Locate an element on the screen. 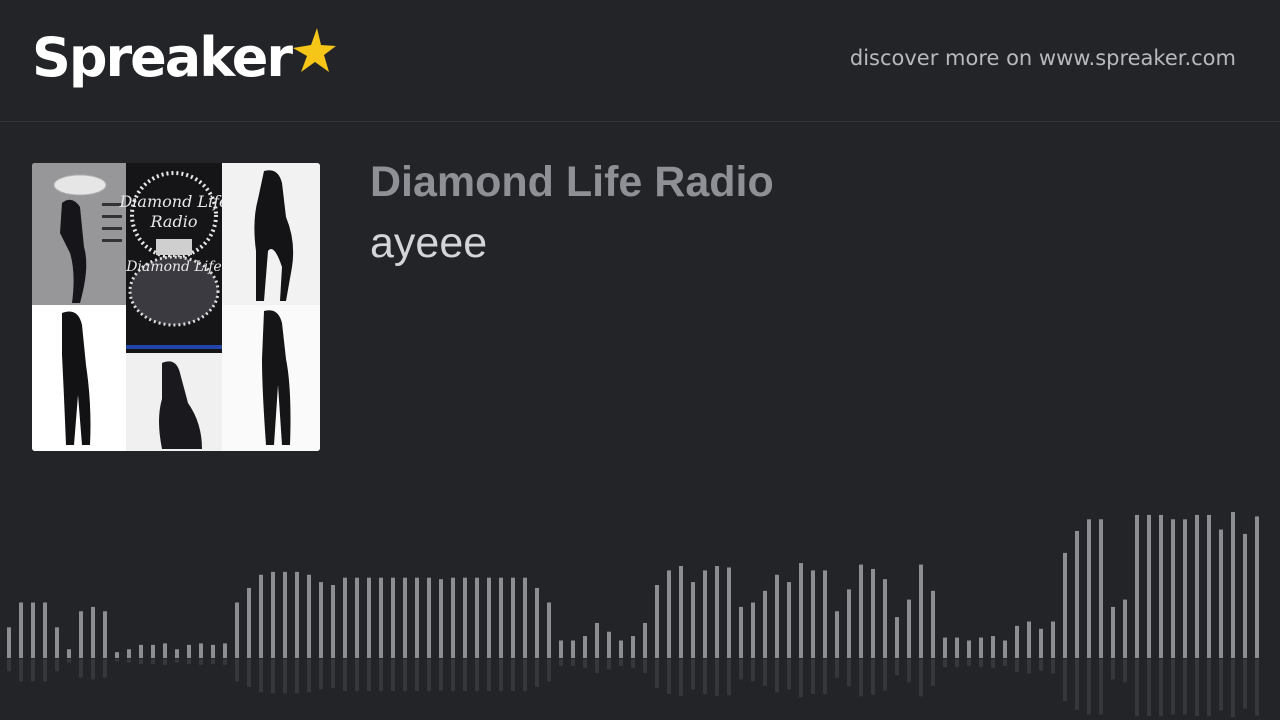 This screenshot has height=720, width=1280. svg-text: Diamond Life is located at coordinates (173, 267).